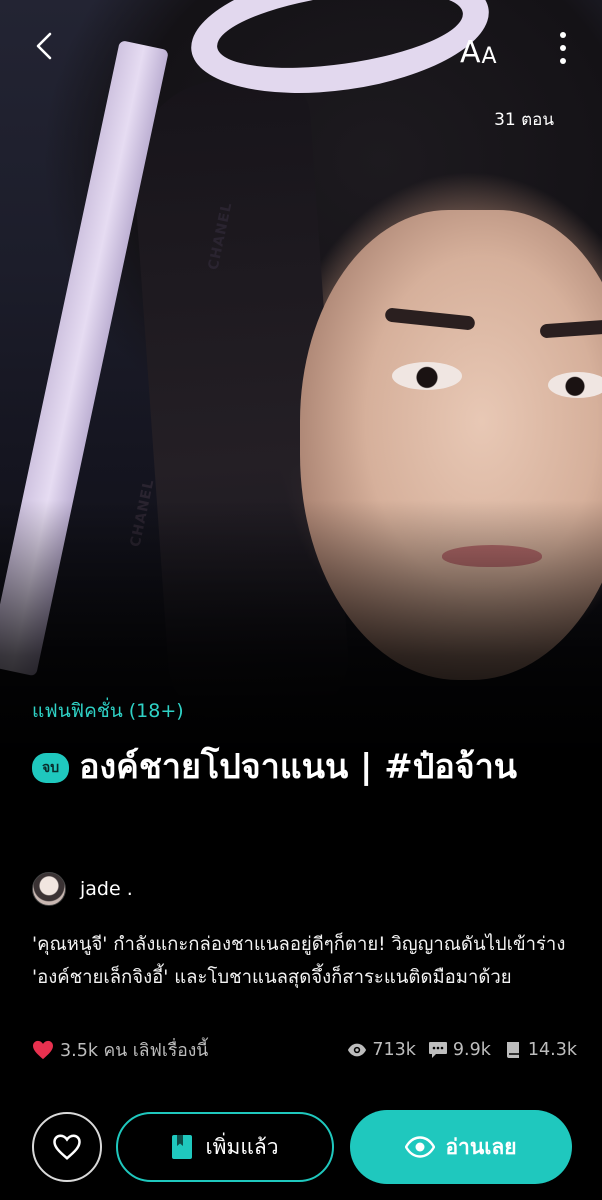 The width and height of the screenshot is (602, 1200). Describe the element at coordinates (242, 1146) in the screenshot. I see `add-to-library-label: เพิ่มแล้ว` at that location.